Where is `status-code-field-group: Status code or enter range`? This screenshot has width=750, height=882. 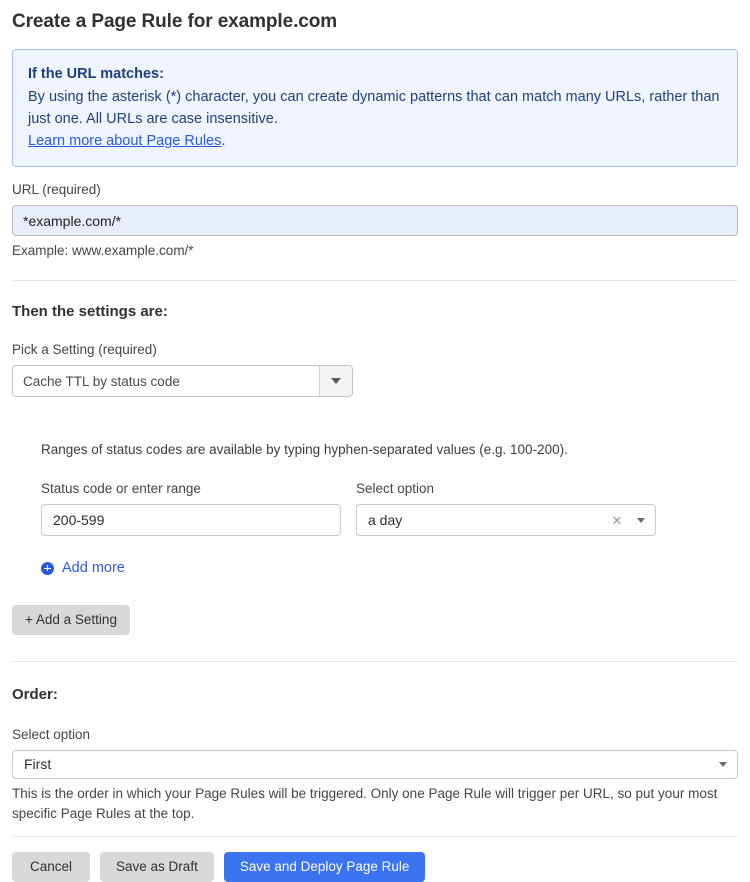
status-code-field-group: Status code or enter range is located at coordinates (191, 508).